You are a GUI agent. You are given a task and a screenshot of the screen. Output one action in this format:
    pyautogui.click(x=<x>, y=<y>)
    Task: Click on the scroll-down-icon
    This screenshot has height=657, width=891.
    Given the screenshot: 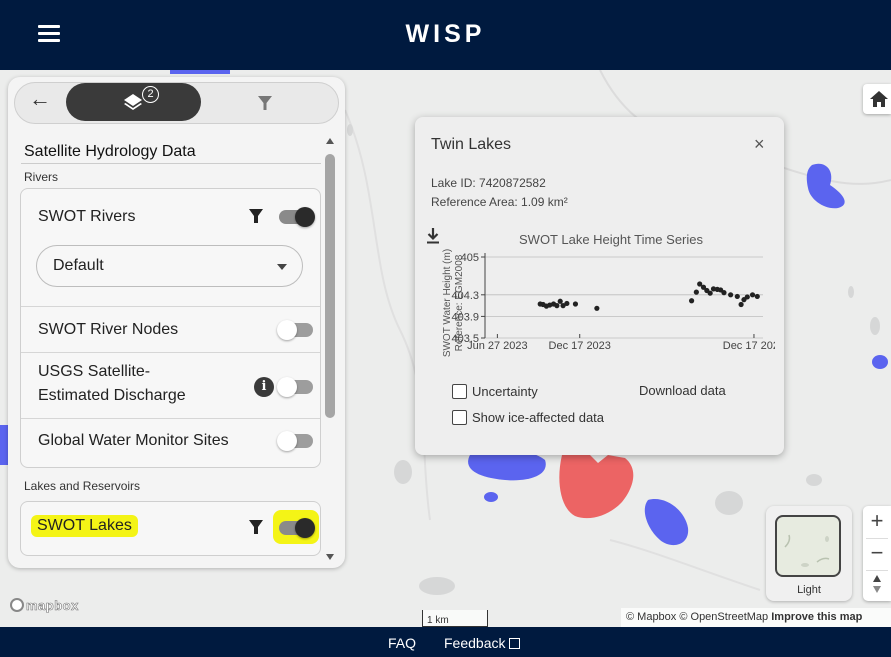 What is the action you would take?
    pyautogui.click(x=330, y=557)
    